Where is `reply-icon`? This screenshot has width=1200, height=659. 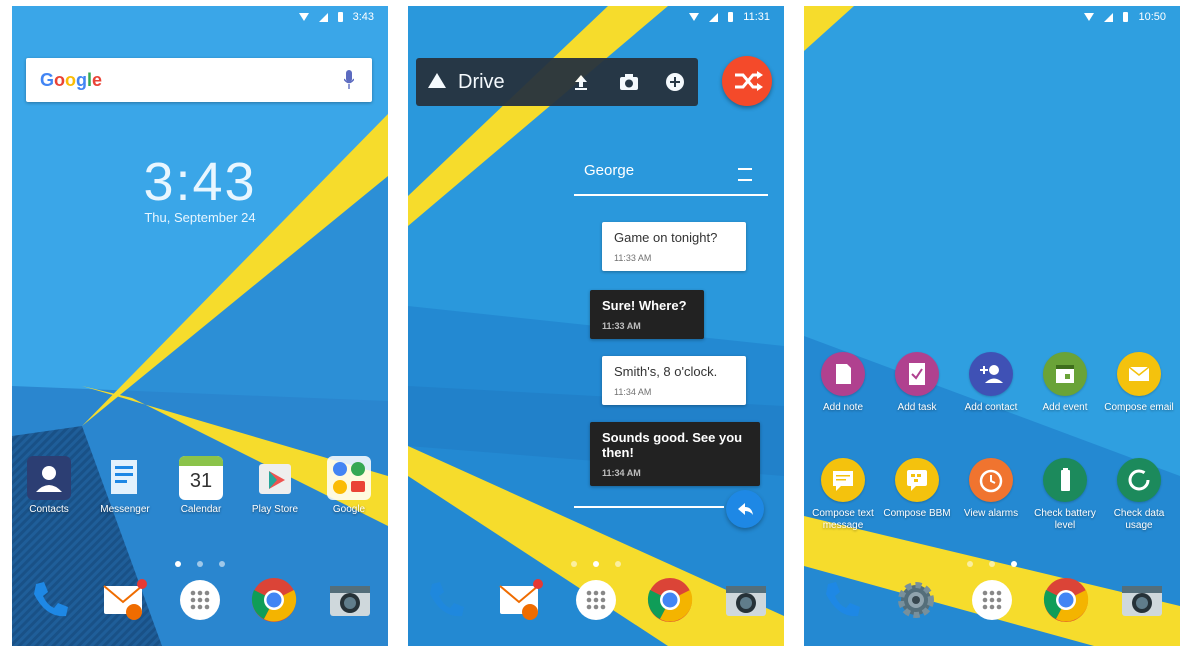
reply-icon is located at coordinates (745, 509).